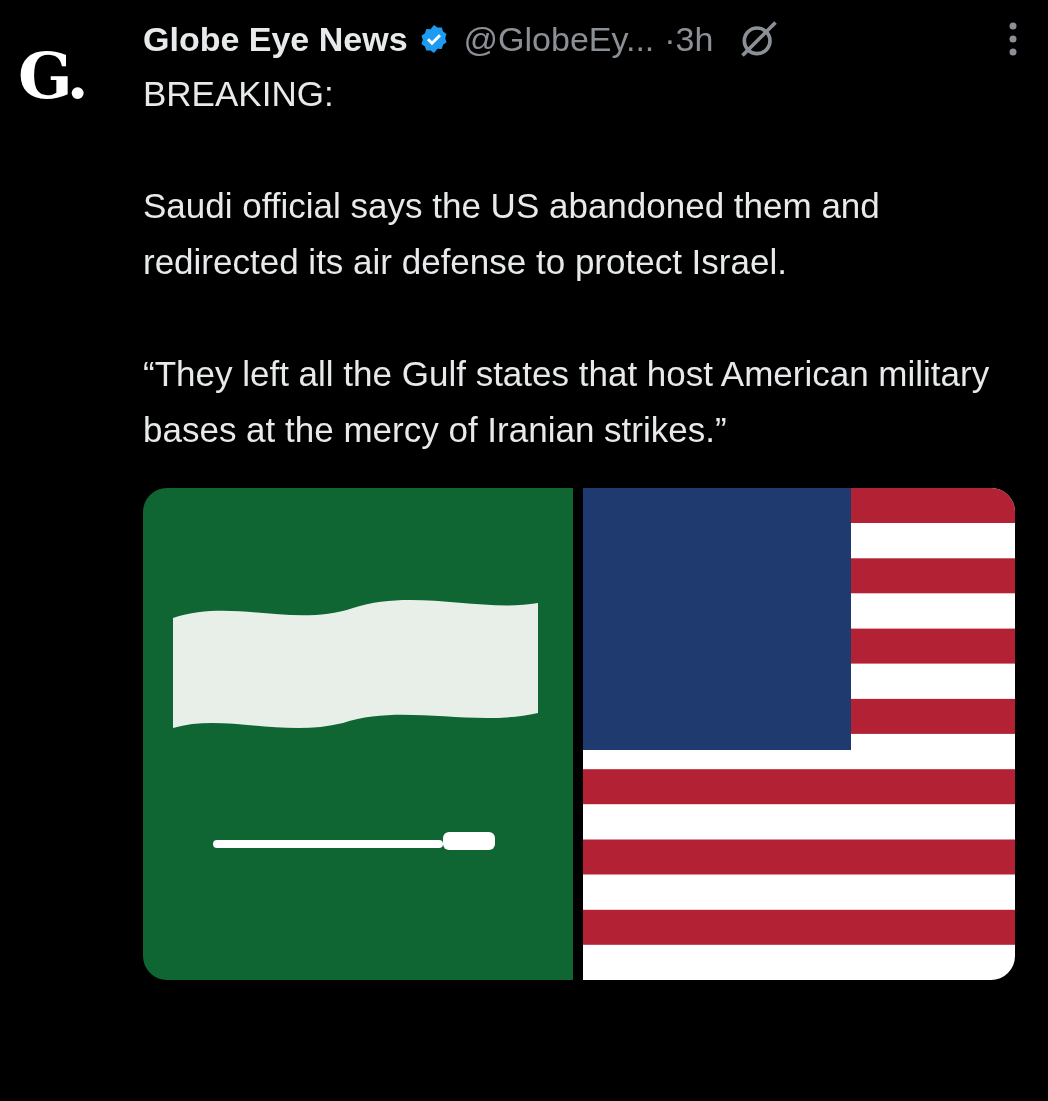 Image resolution: width=1048 pixels, height=1101 pixels. I want to click on author-name: Globe Eye News, so click(275, 39).